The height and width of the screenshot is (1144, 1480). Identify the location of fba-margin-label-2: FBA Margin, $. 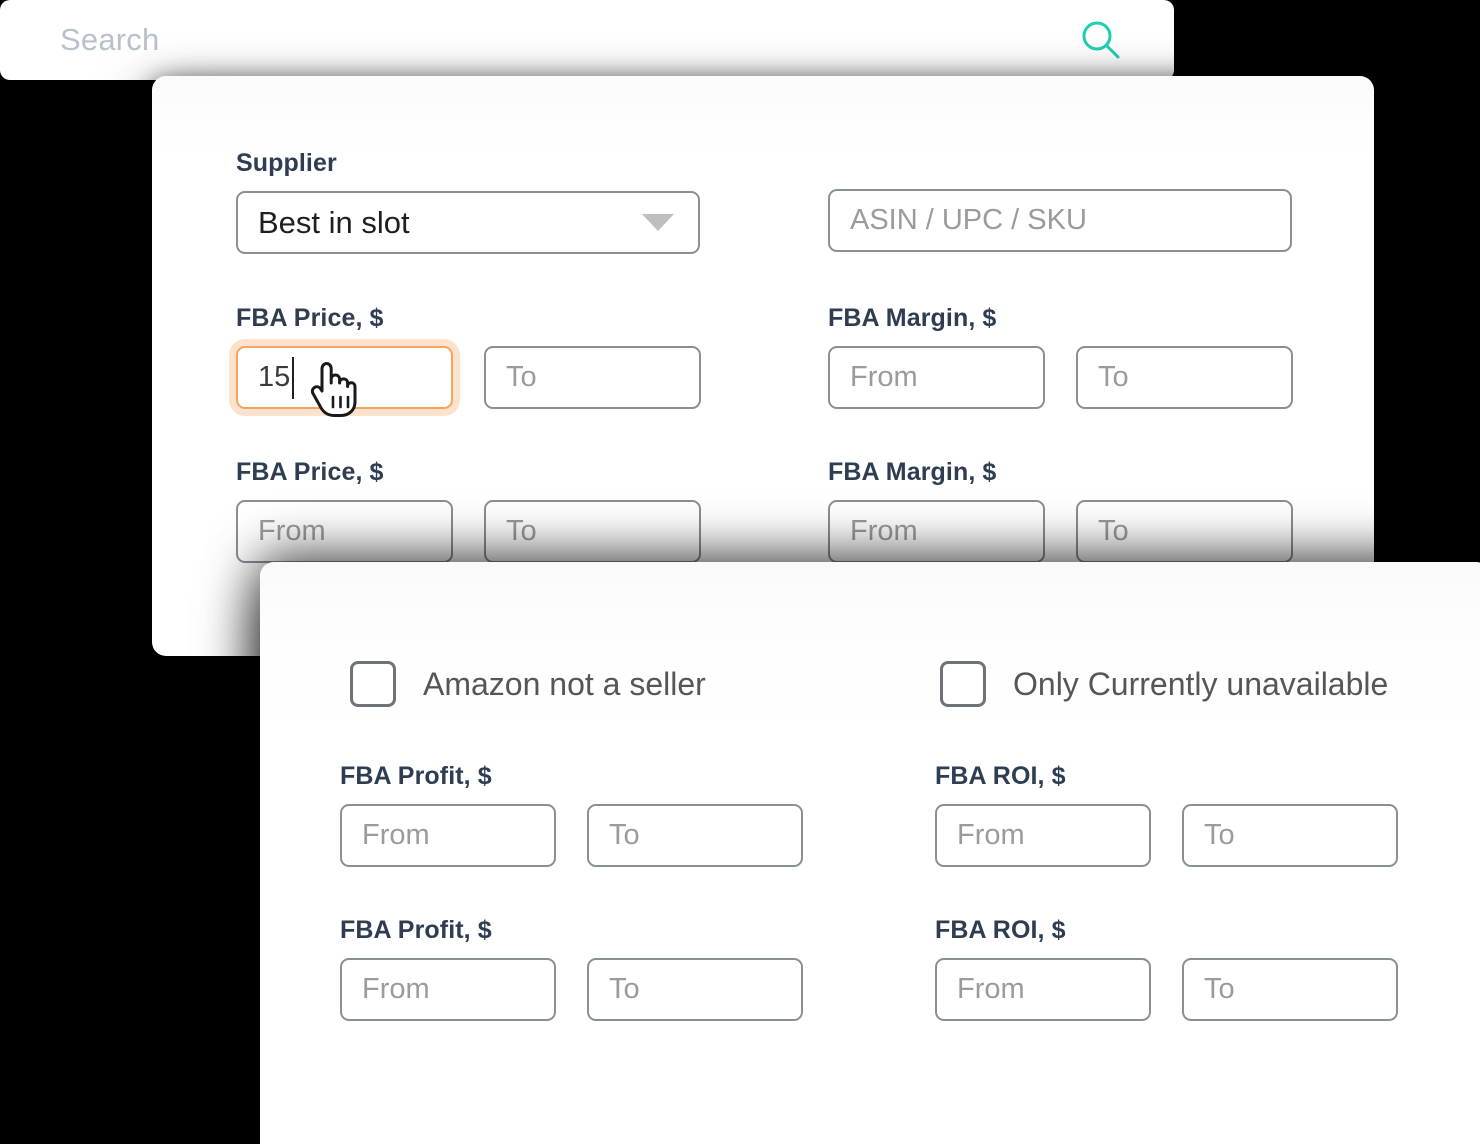
(912, 472).